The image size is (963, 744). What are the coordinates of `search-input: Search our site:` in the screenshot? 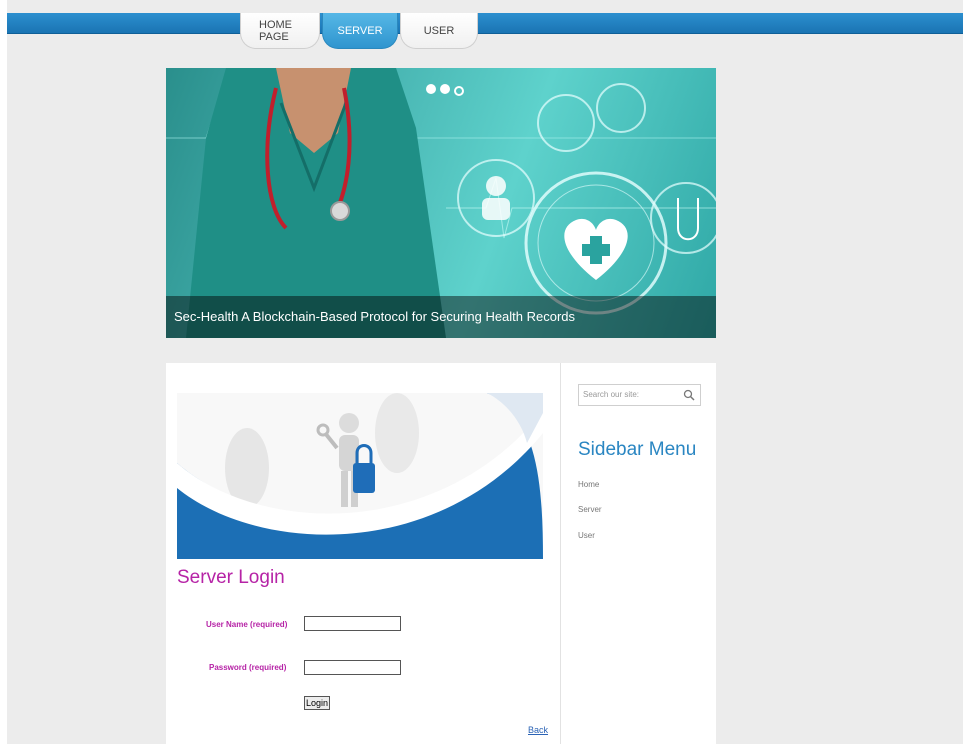 It's located at (611, 394).